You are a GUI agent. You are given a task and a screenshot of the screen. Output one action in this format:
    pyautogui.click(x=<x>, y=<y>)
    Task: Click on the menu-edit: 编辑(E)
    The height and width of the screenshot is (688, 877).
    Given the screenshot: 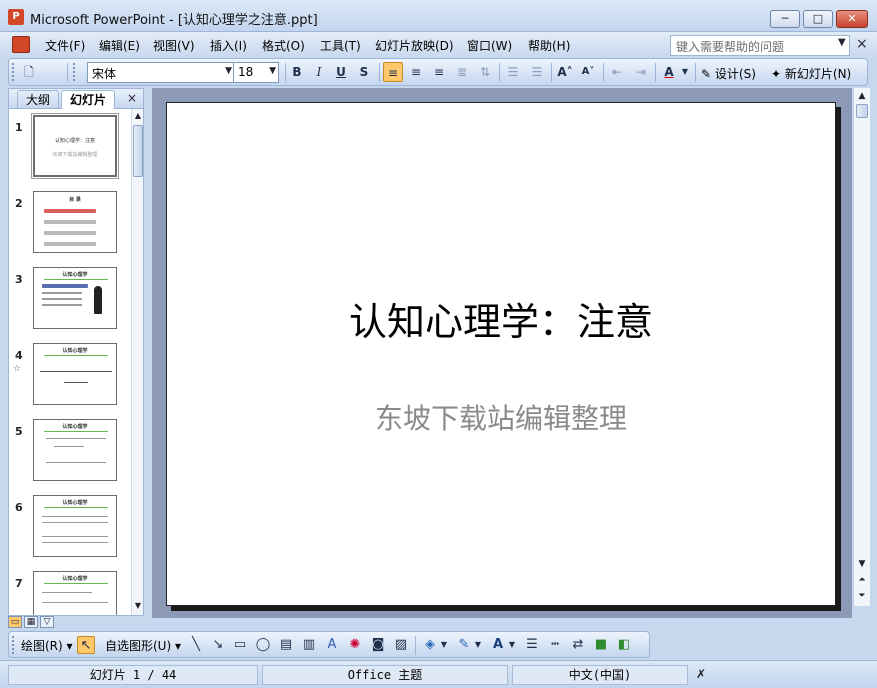 What is the action you would take?
    pyautogui.click(x=119, y=45)
    